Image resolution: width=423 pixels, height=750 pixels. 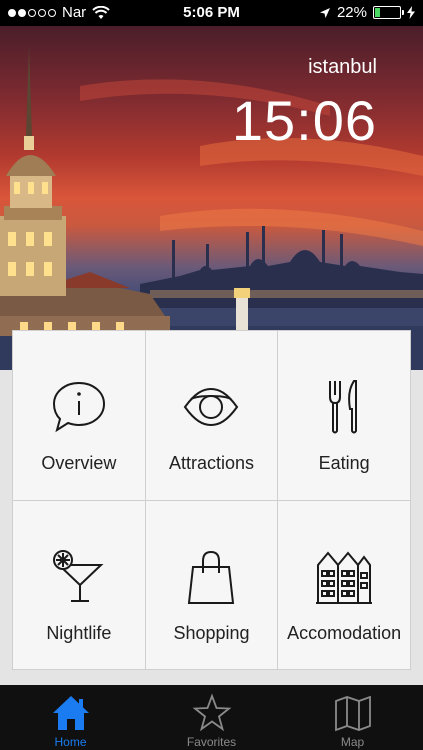 I want to click on battery-icon, so click(x=388, y=12).